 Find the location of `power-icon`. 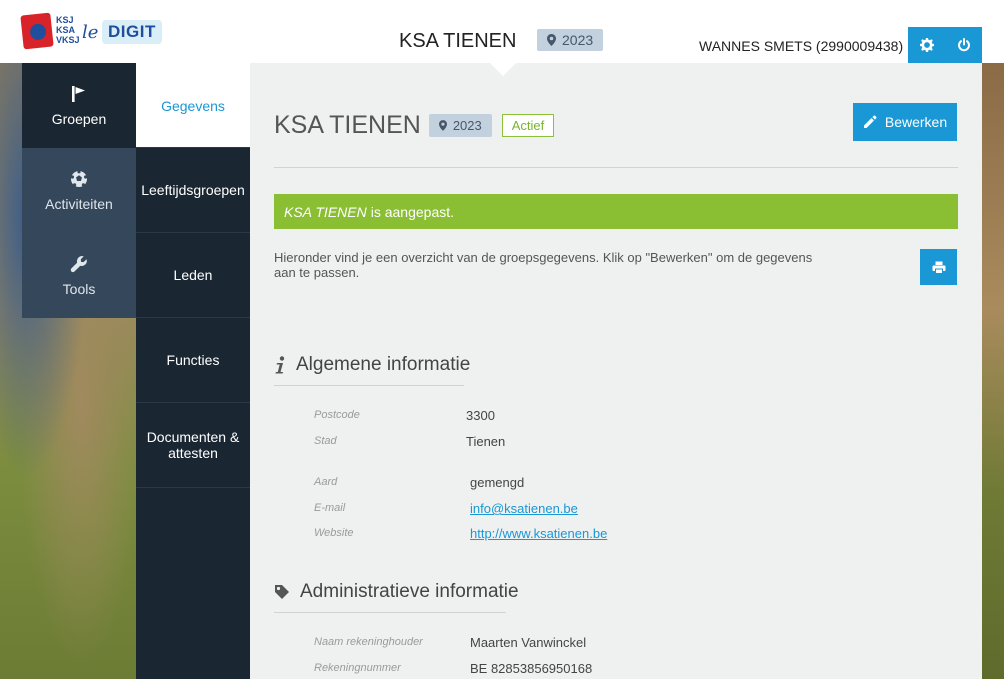

power-icon is located at coordinates (963, 45).